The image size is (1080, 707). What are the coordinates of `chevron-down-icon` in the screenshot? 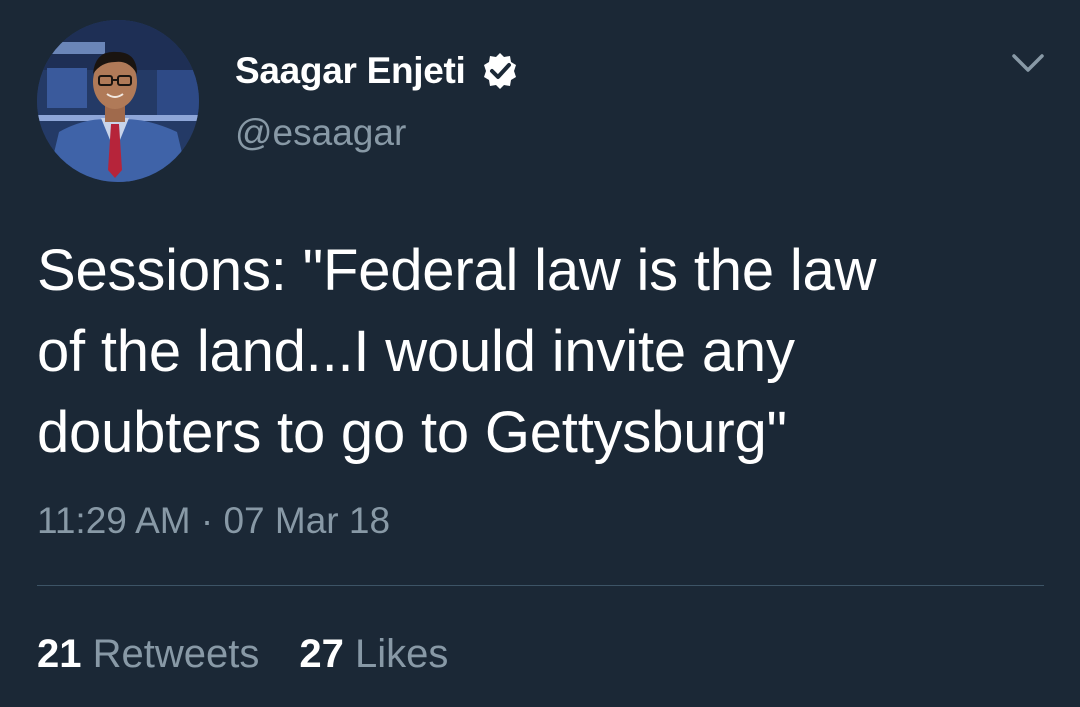 It's located at (1028, 64).